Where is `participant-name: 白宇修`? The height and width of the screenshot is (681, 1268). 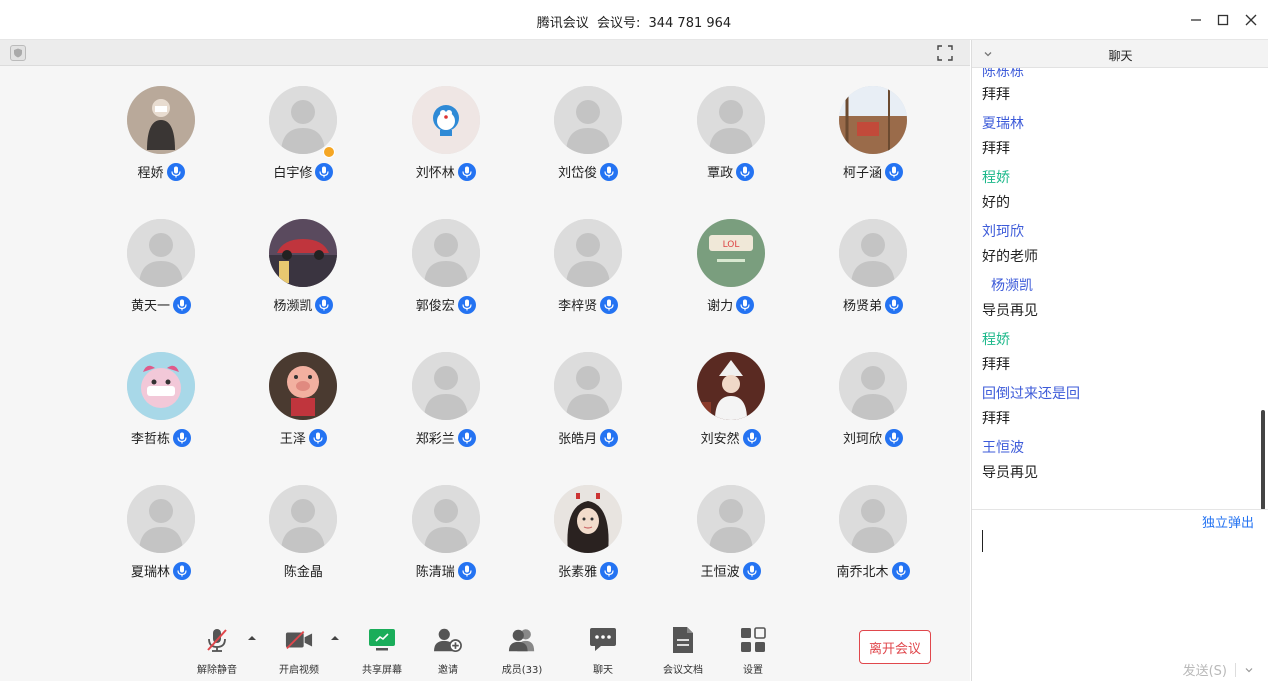
participant-name: 白宇修 is located at coordinates (293, 173).